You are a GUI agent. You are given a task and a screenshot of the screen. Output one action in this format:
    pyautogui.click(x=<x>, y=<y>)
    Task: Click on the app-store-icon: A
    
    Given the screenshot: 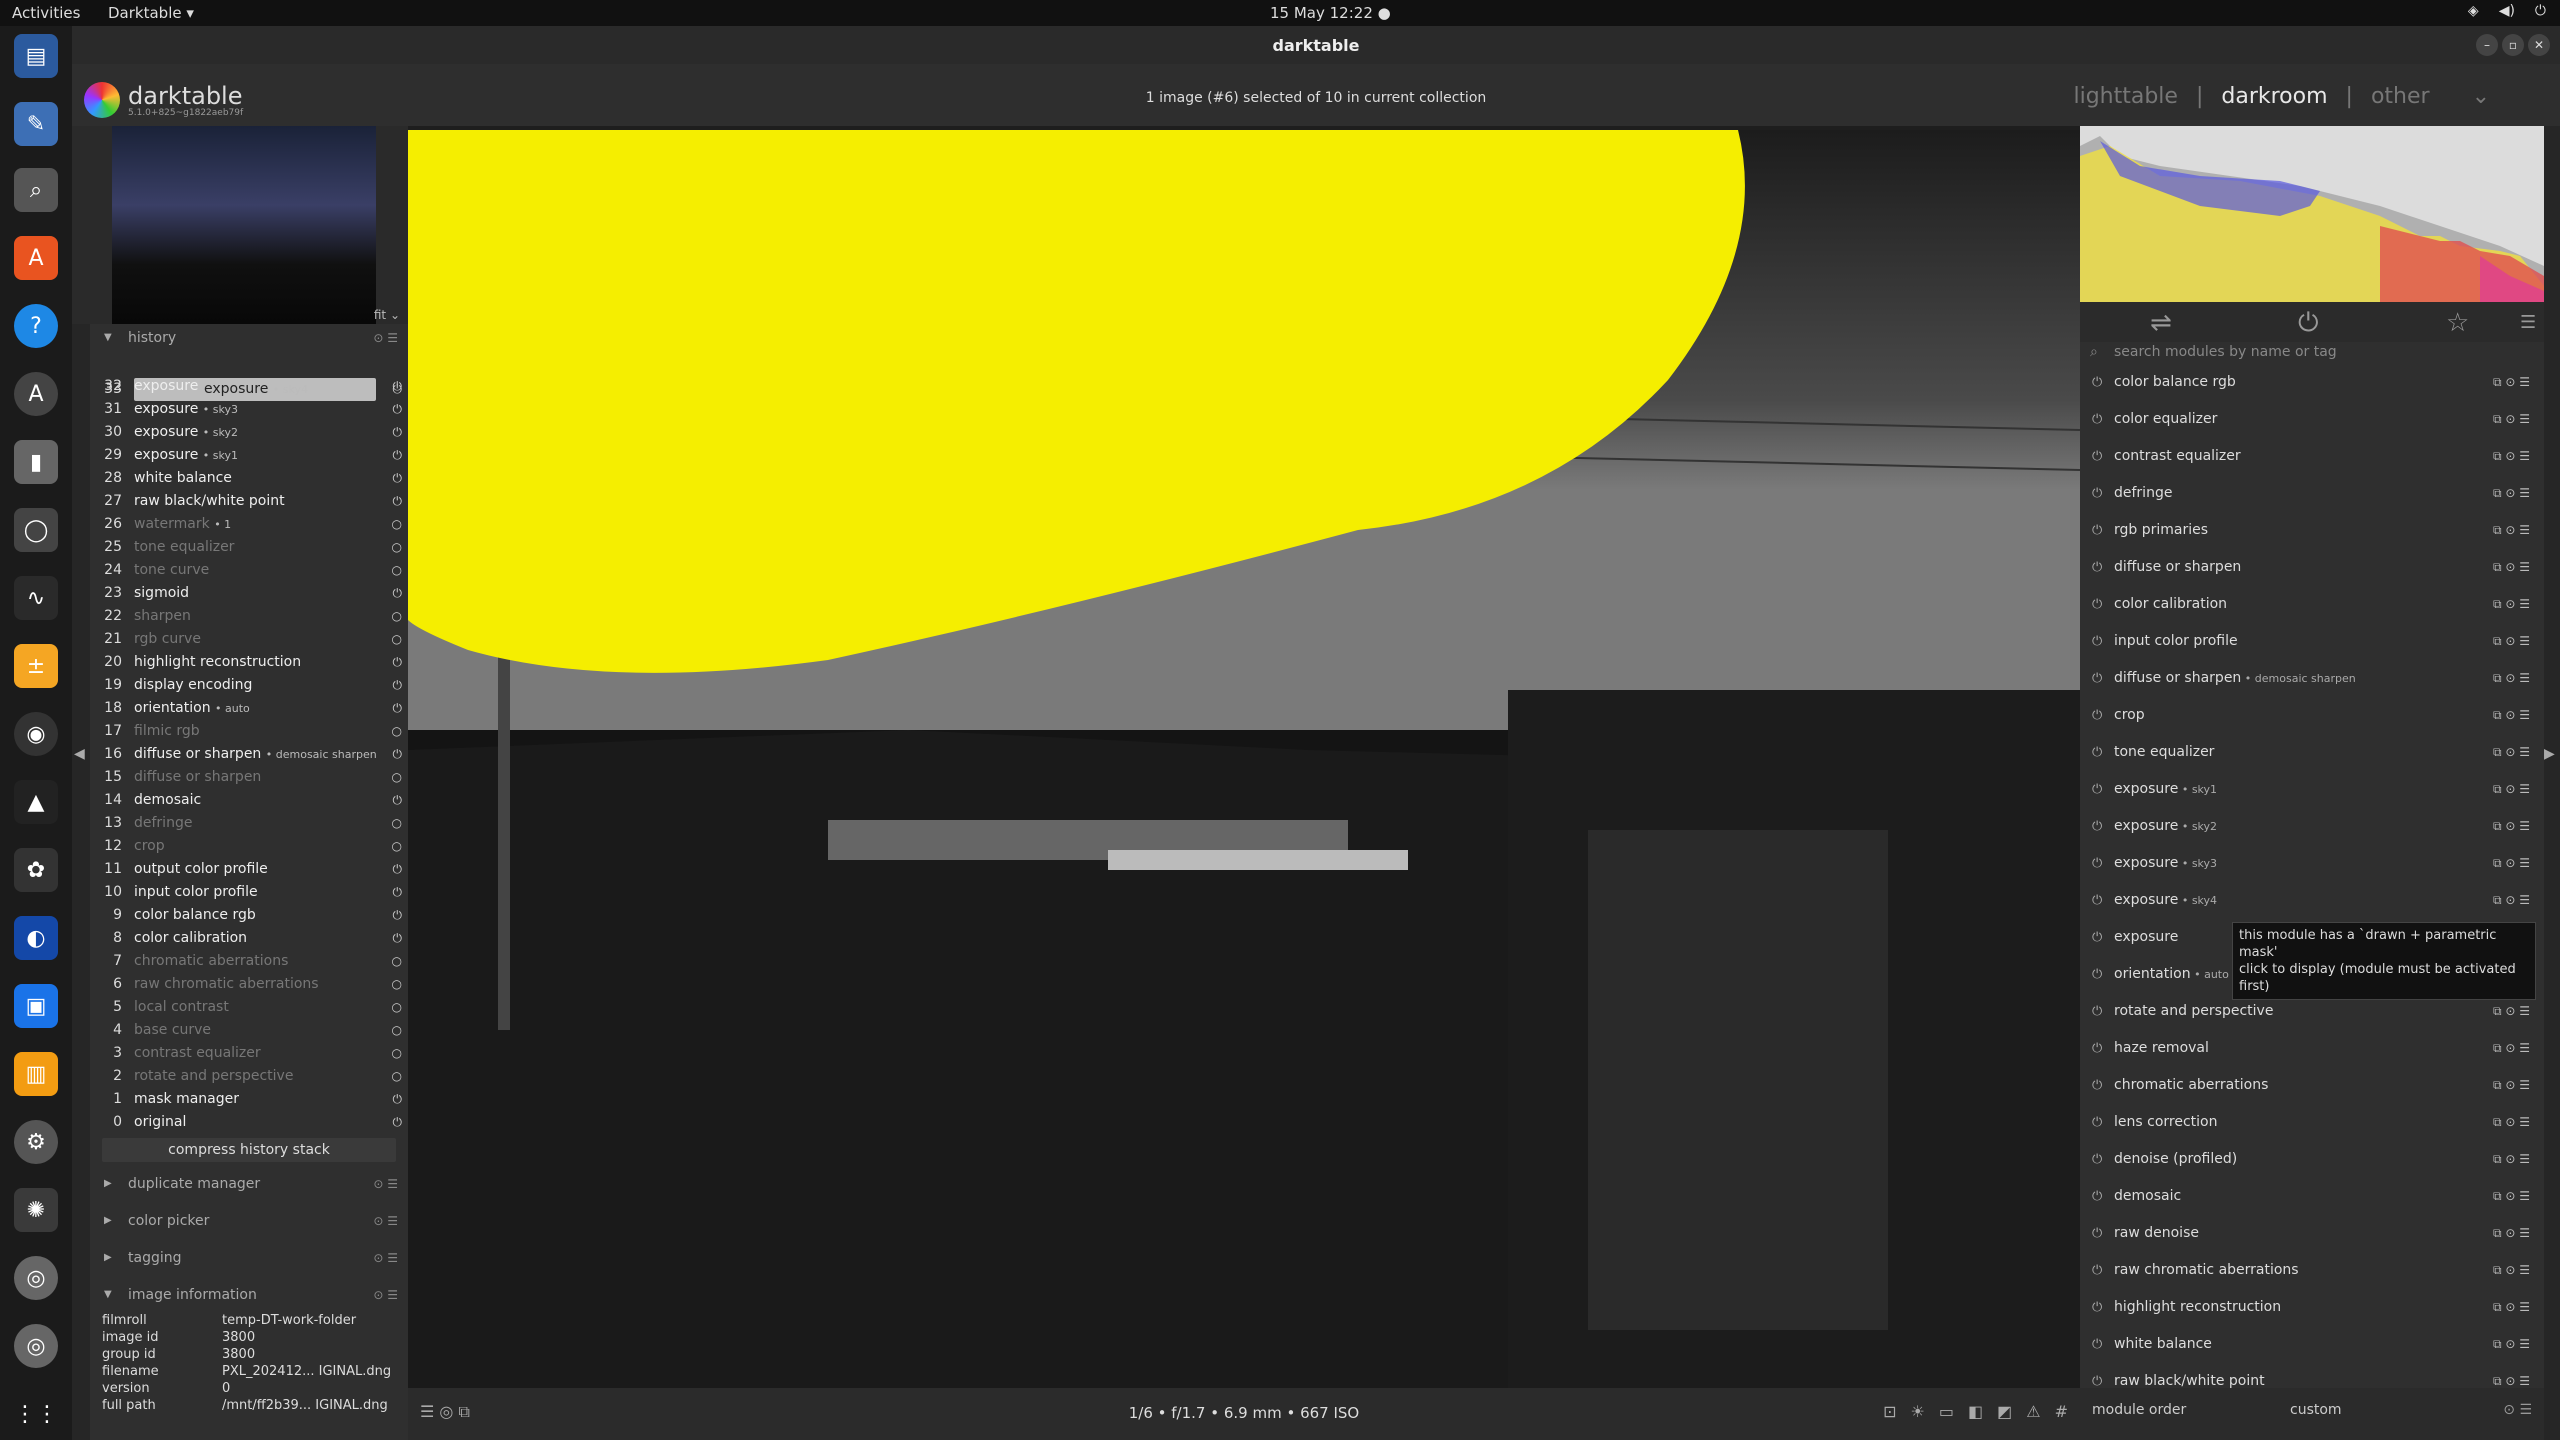 What is the action you would take?
    pyautogui.click(x=36, y=258)
    